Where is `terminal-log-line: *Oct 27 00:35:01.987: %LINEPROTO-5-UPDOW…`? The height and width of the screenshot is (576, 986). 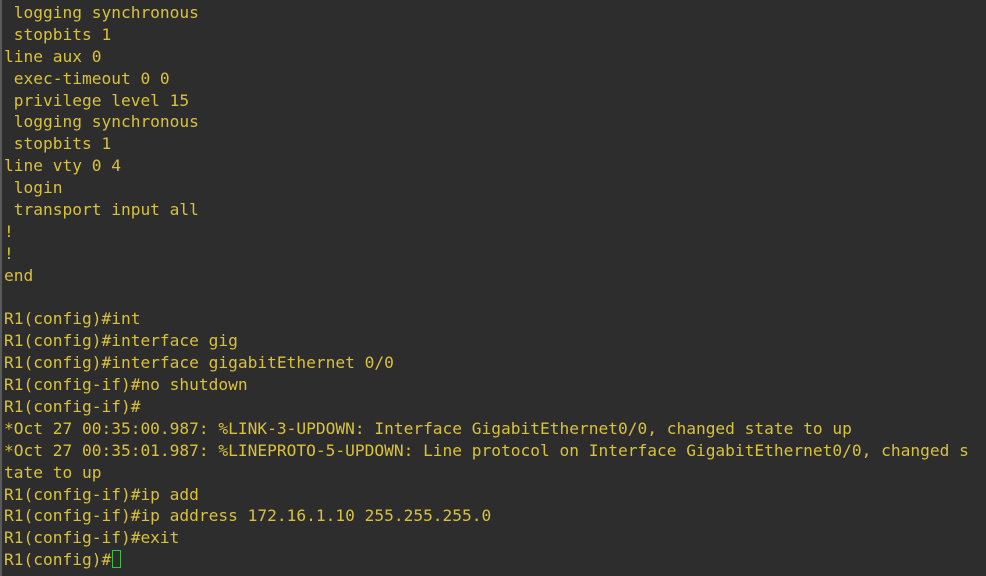
terminal-log-line: *Oct 27 00:35:01.987: %LINEPROTO-5-UPDOW… is located at coordinates (486, 450).